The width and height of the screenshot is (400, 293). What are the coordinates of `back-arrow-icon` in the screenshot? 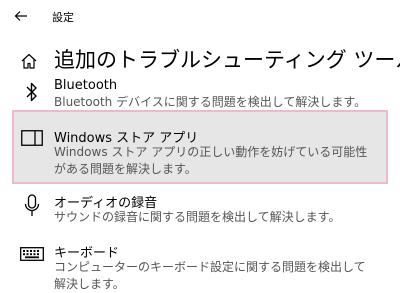 It's located at (20, 16).